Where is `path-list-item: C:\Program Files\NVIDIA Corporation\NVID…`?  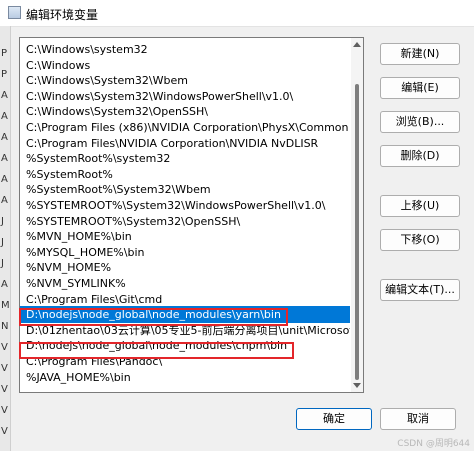 path-list-item: C:\Program Files\NVIDIA Corporation\NVID… is located at coordinates (185, 143).